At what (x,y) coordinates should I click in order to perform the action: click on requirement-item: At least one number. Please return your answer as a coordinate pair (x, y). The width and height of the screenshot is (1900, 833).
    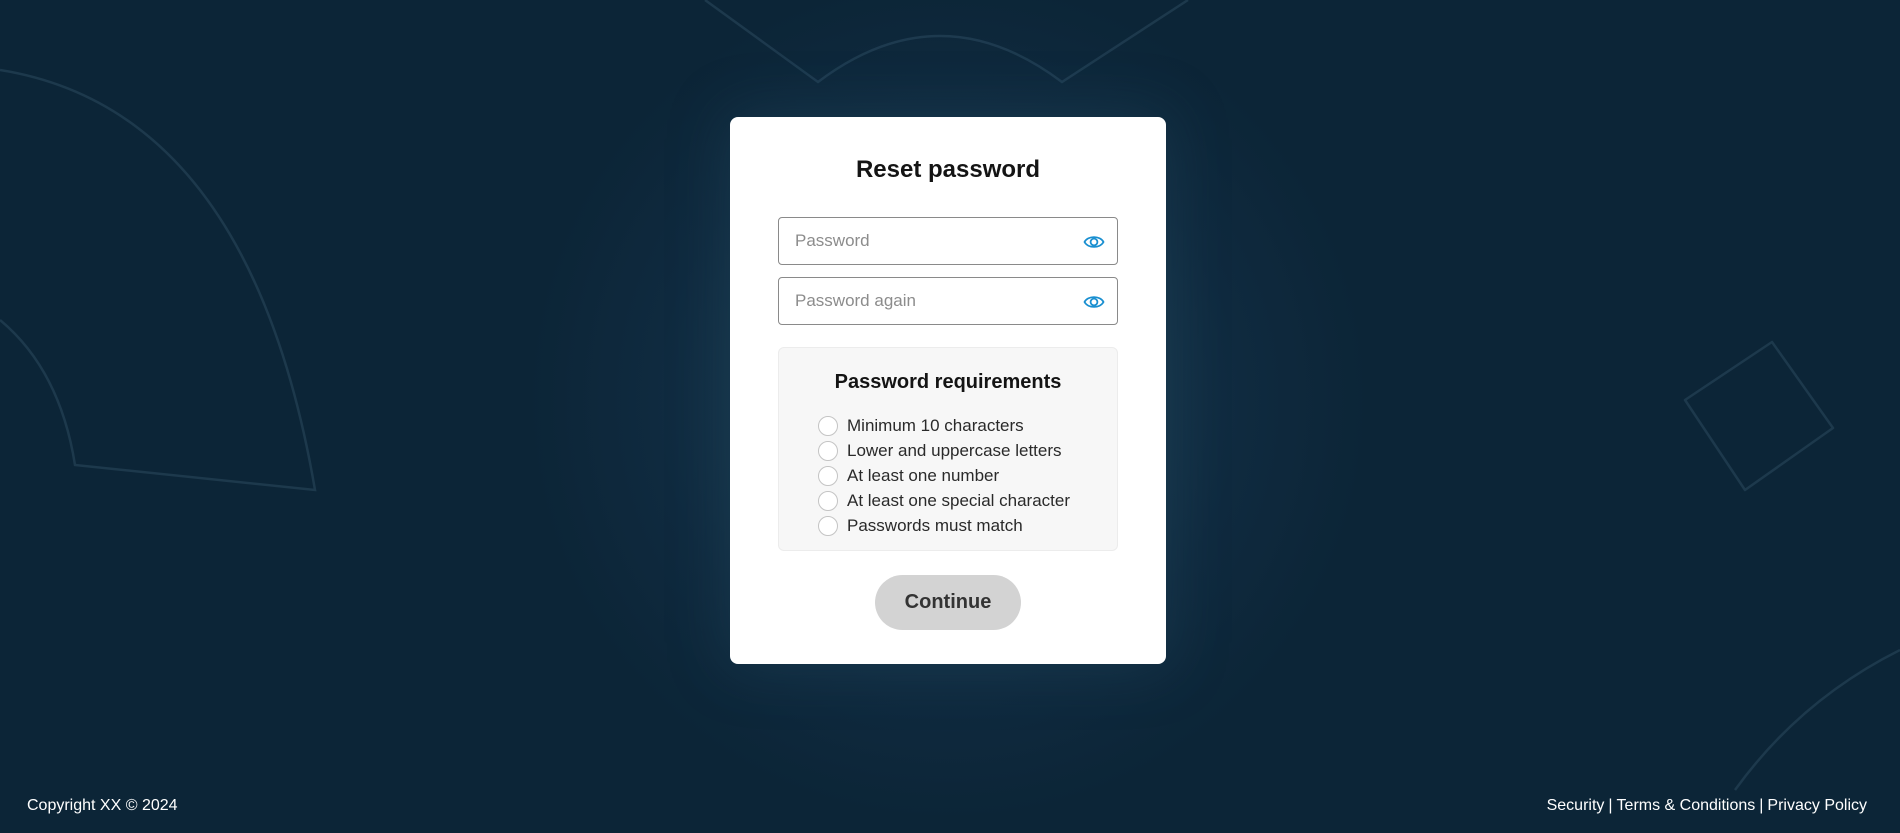
    Looking at the image, I should click on (908, 476).